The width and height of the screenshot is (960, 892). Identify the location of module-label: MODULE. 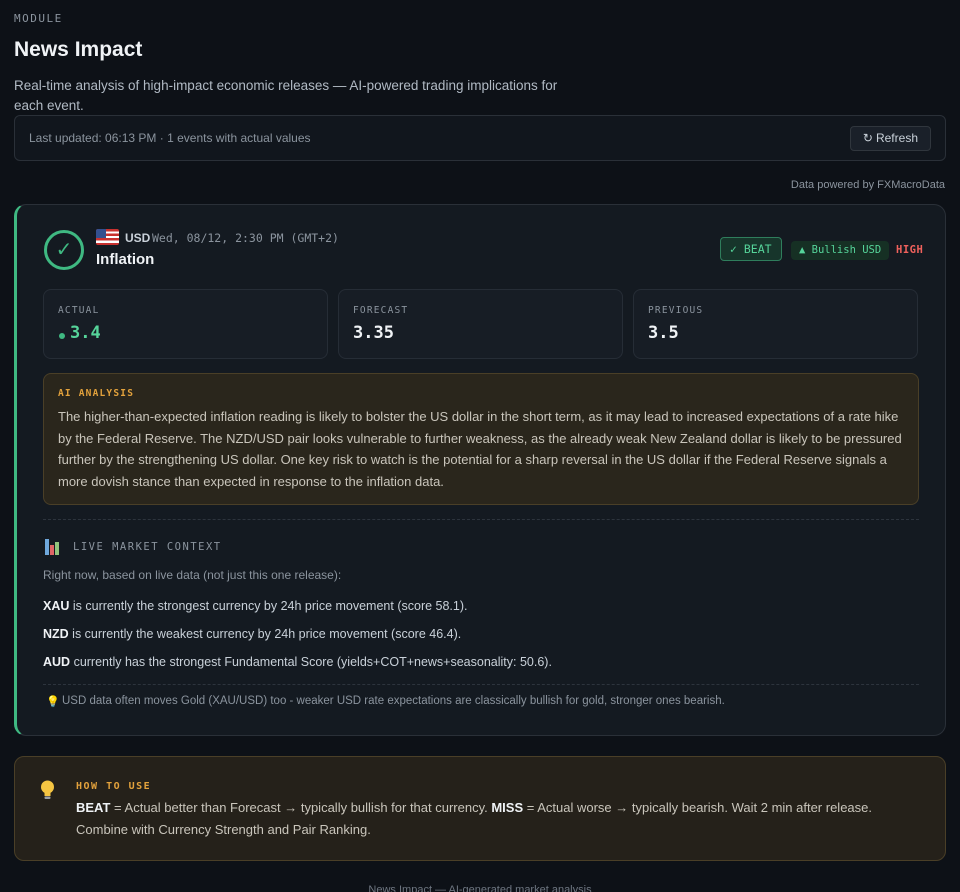
(38, 18).